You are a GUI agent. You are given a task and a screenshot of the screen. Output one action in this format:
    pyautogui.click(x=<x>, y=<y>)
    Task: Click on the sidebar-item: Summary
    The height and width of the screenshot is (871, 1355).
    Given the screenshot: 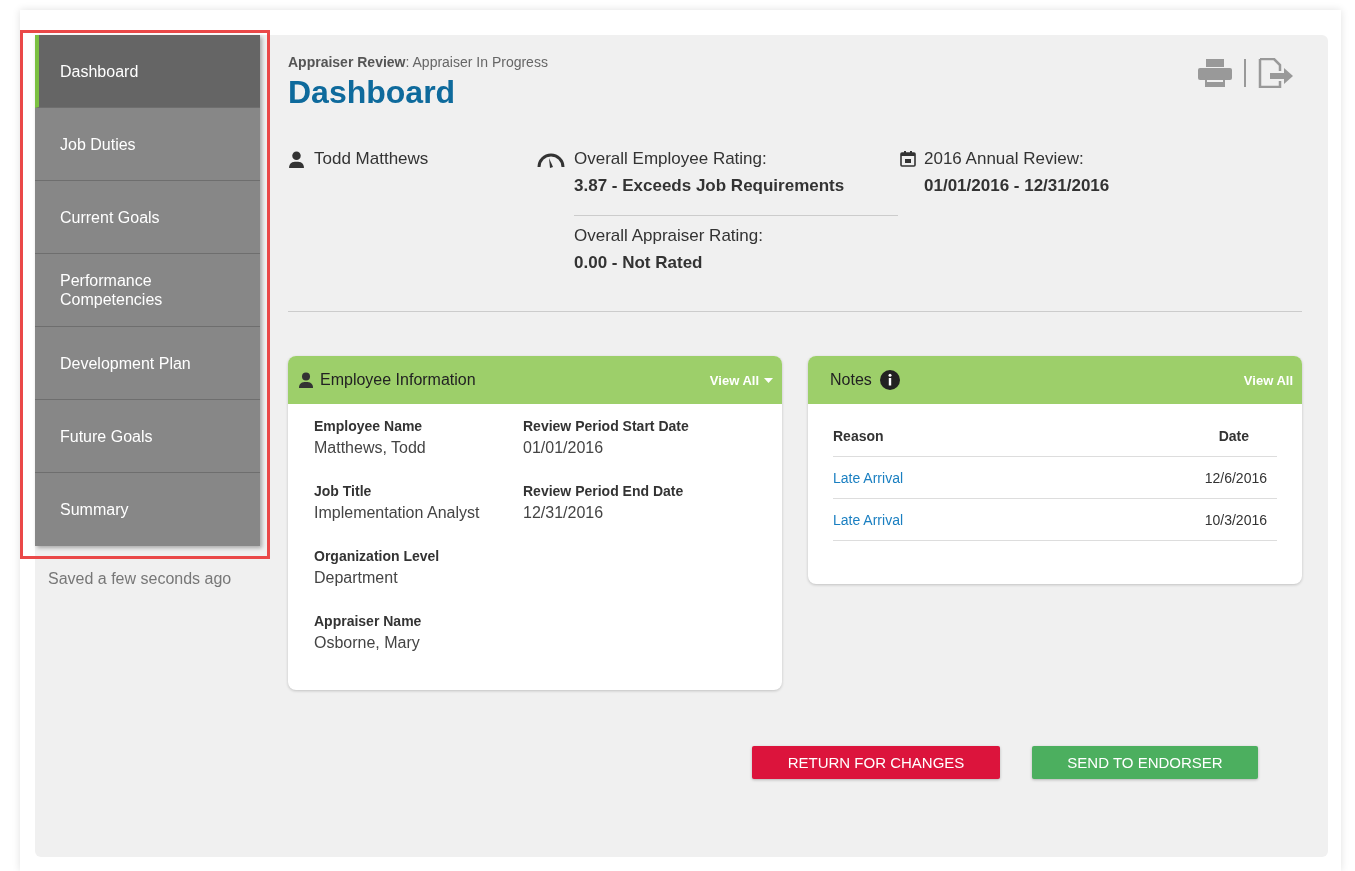 What is the action you would take?
    pyautogui.click(x=147, y=509)
    